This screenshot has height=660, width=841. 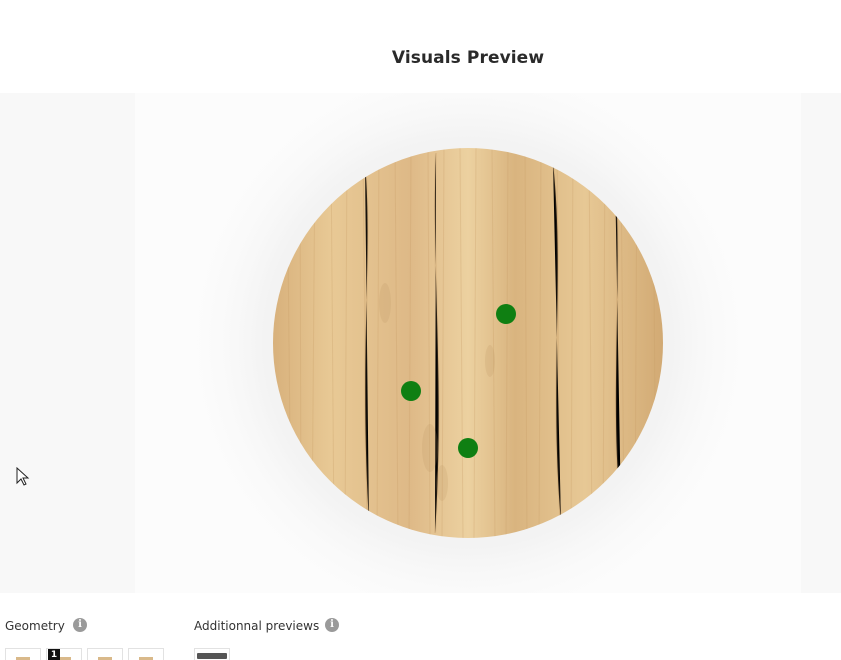 I want to click on additional-previews-label: Additionnal previews, so click(x=257, y=626).